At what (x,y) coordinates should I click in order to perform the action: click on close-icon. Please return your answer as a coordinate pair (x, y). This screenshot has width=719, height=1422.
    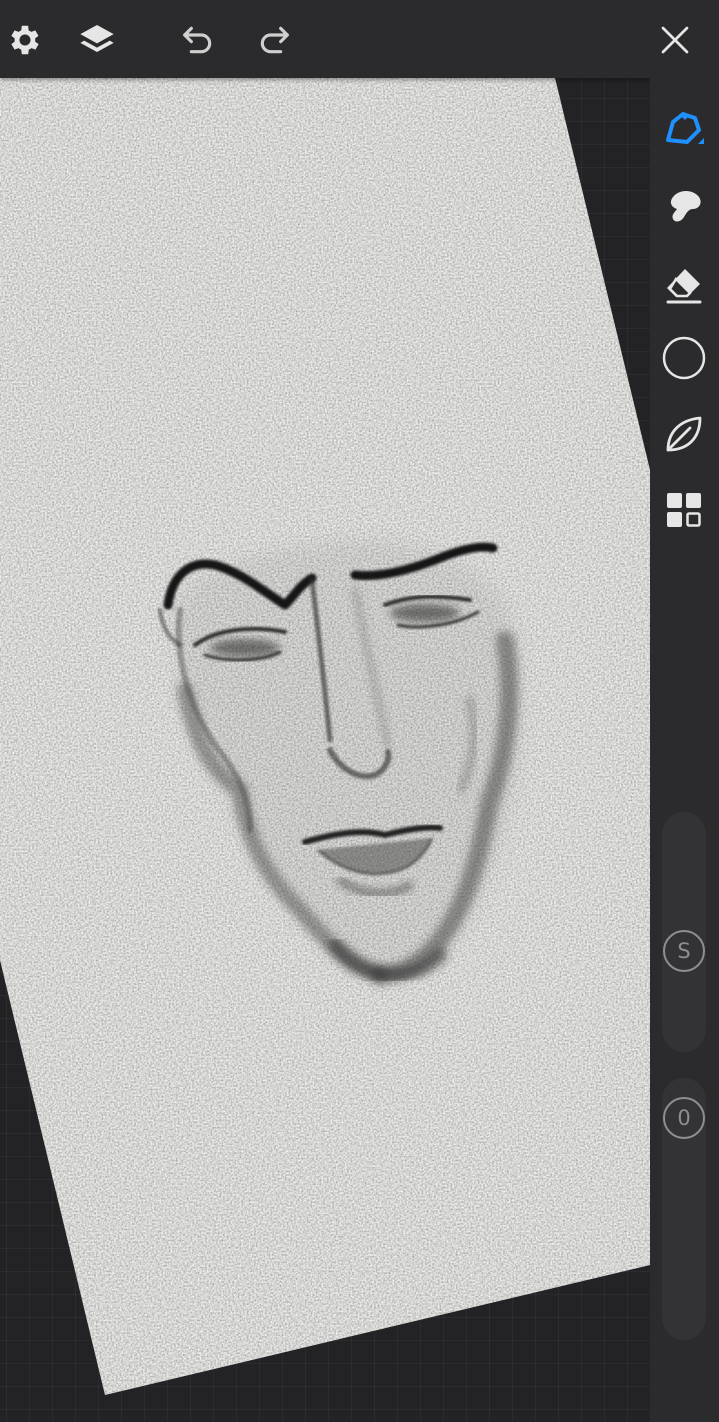
    Looking at the image, I should click on (675, 40).